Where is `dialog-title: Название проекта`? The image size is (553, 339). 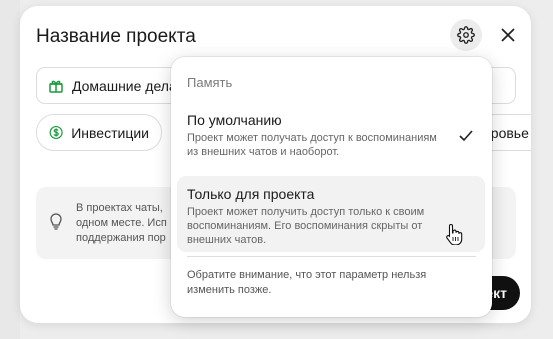
dialog-title: Название проекта is located at coordinates (116, 36).